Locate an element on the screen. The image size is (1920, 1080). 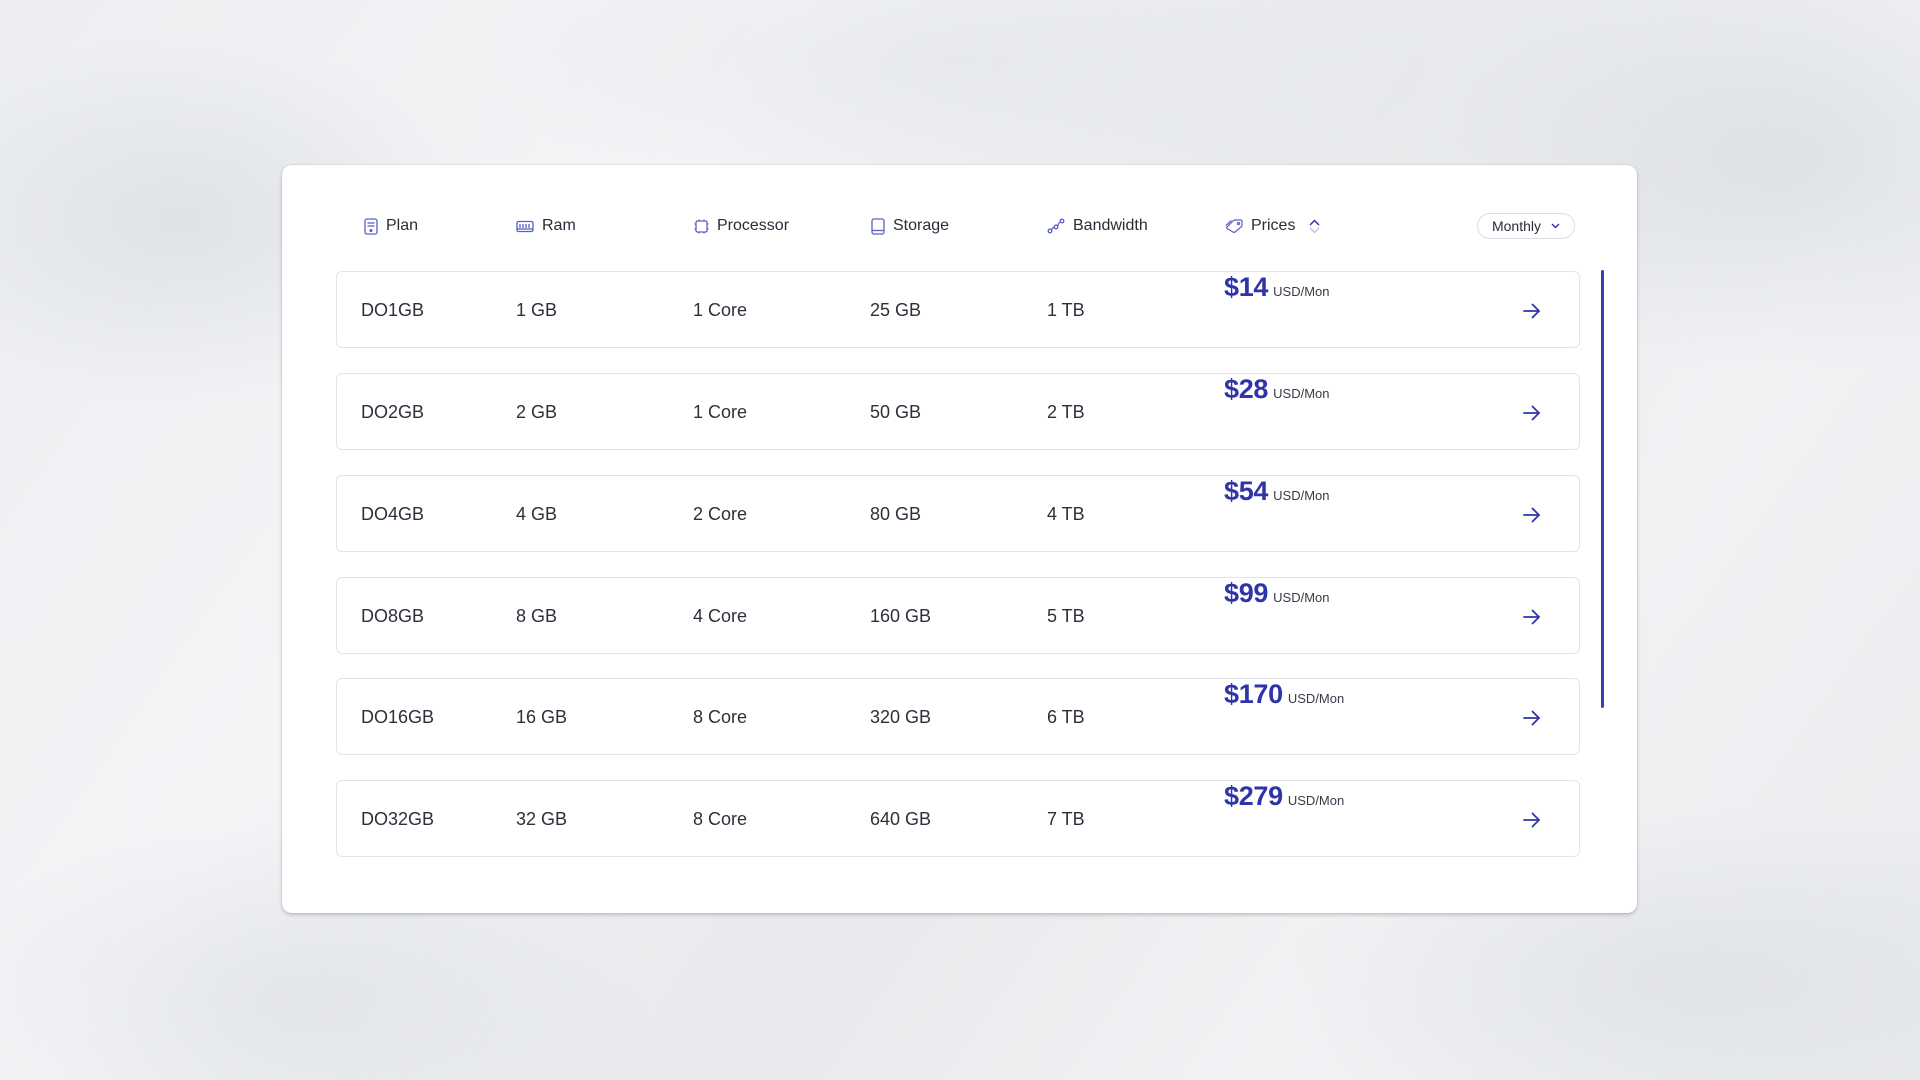
column-header-processor: Processor is located at coordinates (741, 226).